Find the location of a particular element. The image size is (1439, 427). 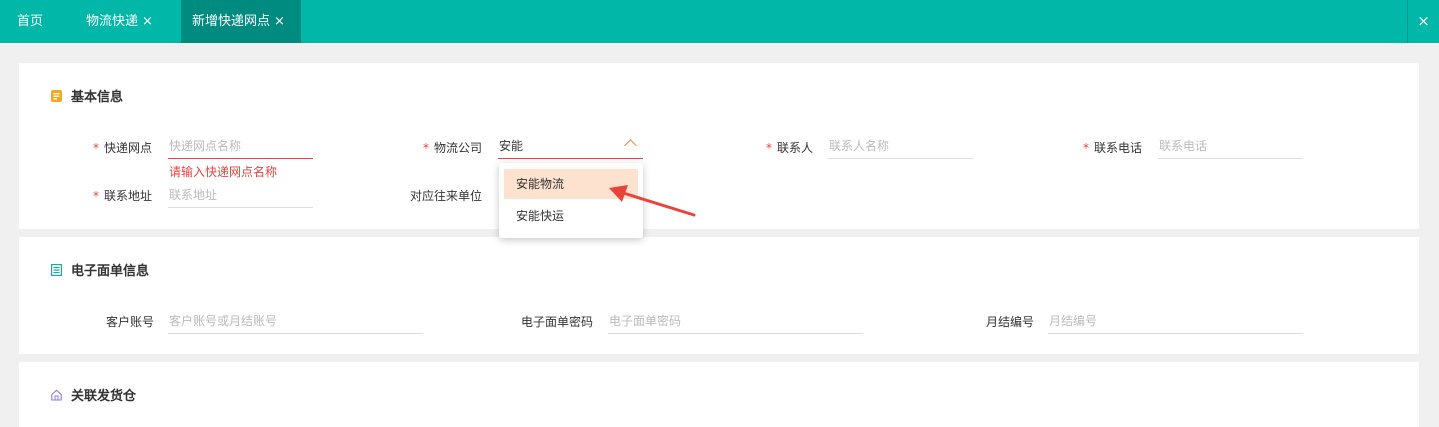

company-select-input is located at coordinates (570, 146).